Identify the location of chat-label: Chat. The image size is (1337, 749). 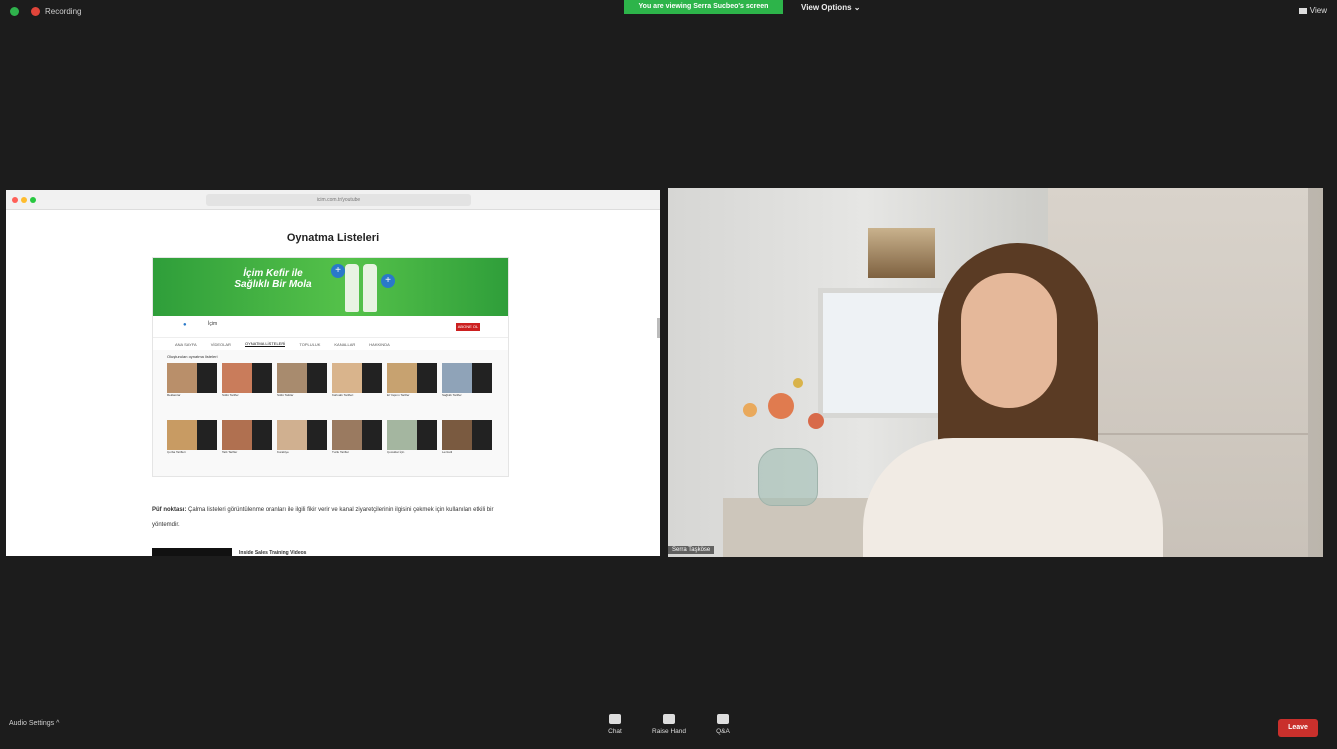
(615, 731).